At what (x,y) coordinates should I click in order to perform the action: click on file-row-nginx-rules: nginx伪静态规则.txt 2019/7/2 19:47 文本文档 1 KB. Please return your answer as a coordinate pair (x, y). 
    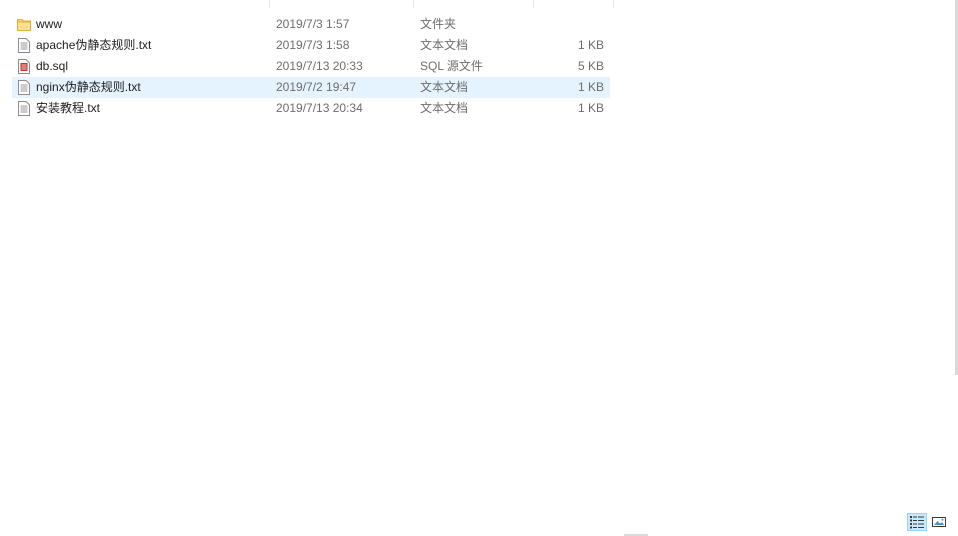
    Looking at the image, I should click on (311, 87).